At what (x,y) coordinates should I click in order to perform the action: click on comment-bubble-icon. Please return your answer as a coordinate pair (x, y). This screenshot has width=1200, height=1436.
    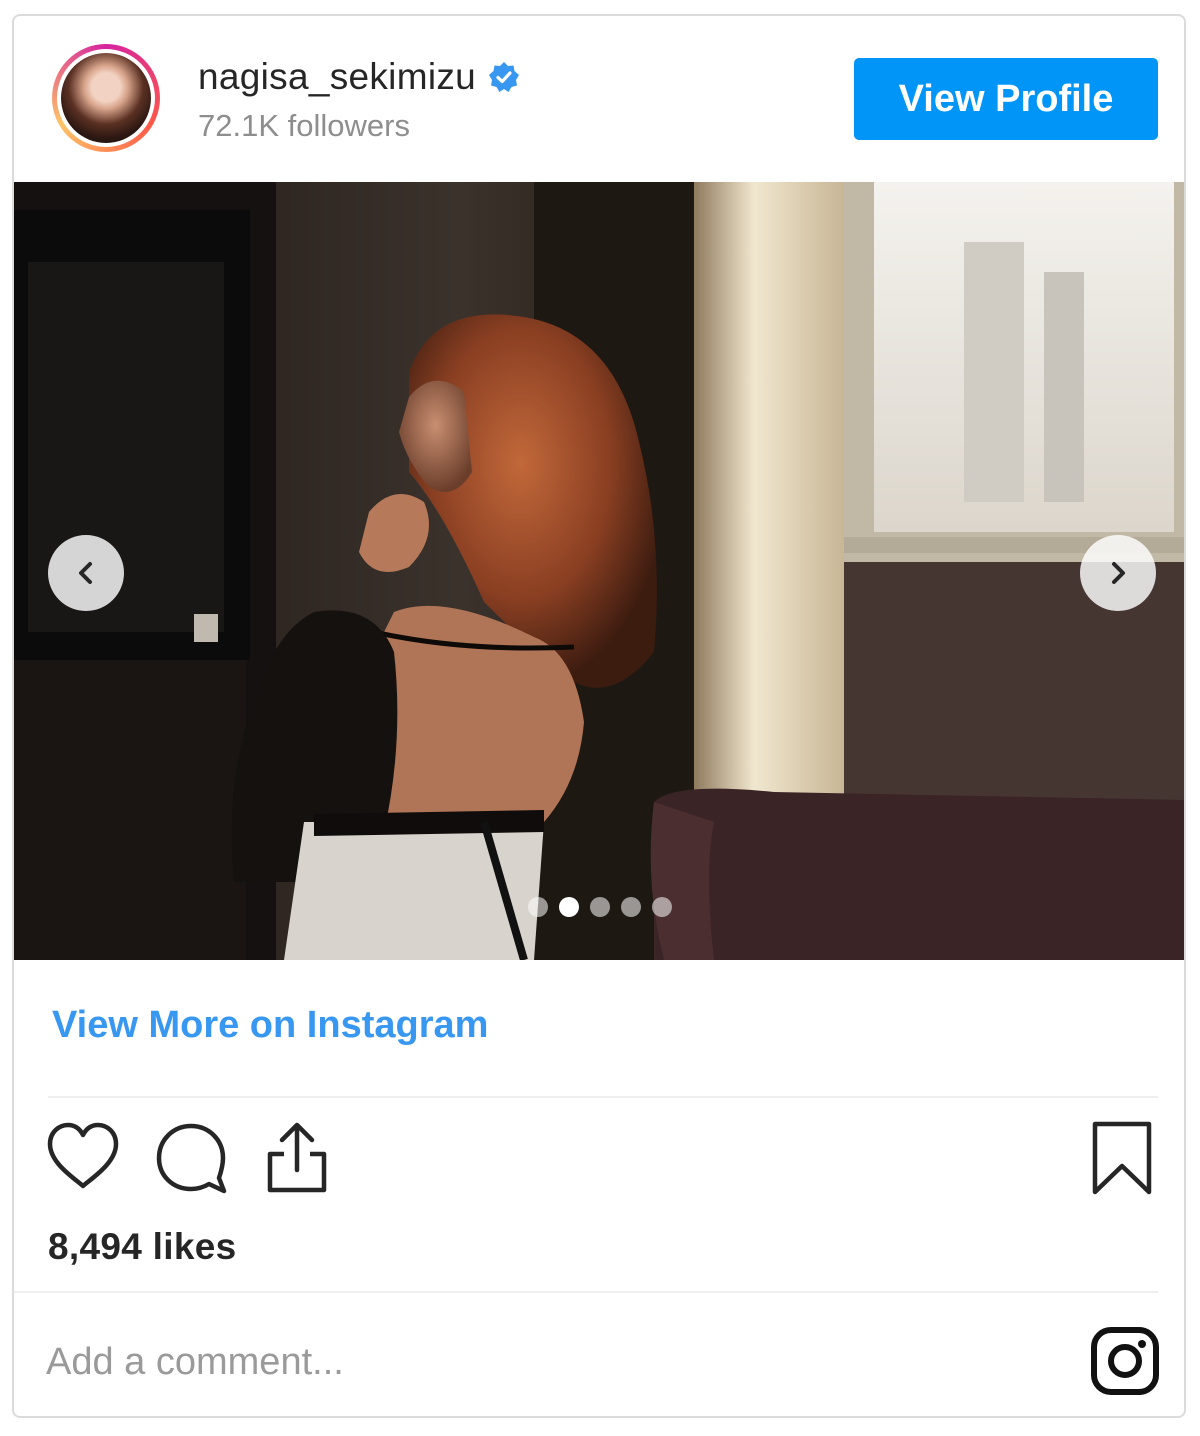
    Looking at the image, I should click on (191, 1157).